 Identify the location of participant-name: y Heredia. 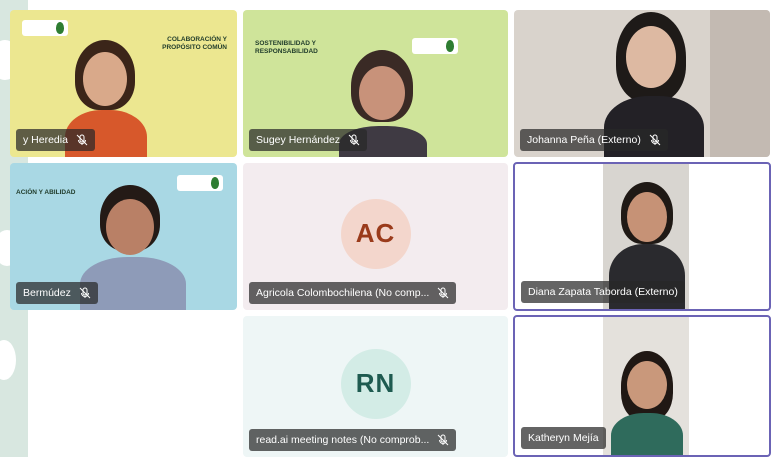
(45, 140).